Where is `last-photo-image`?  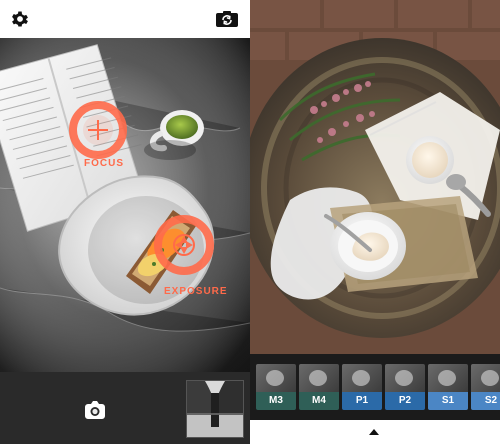
last-photo-image is located at coordinates (215, 409).